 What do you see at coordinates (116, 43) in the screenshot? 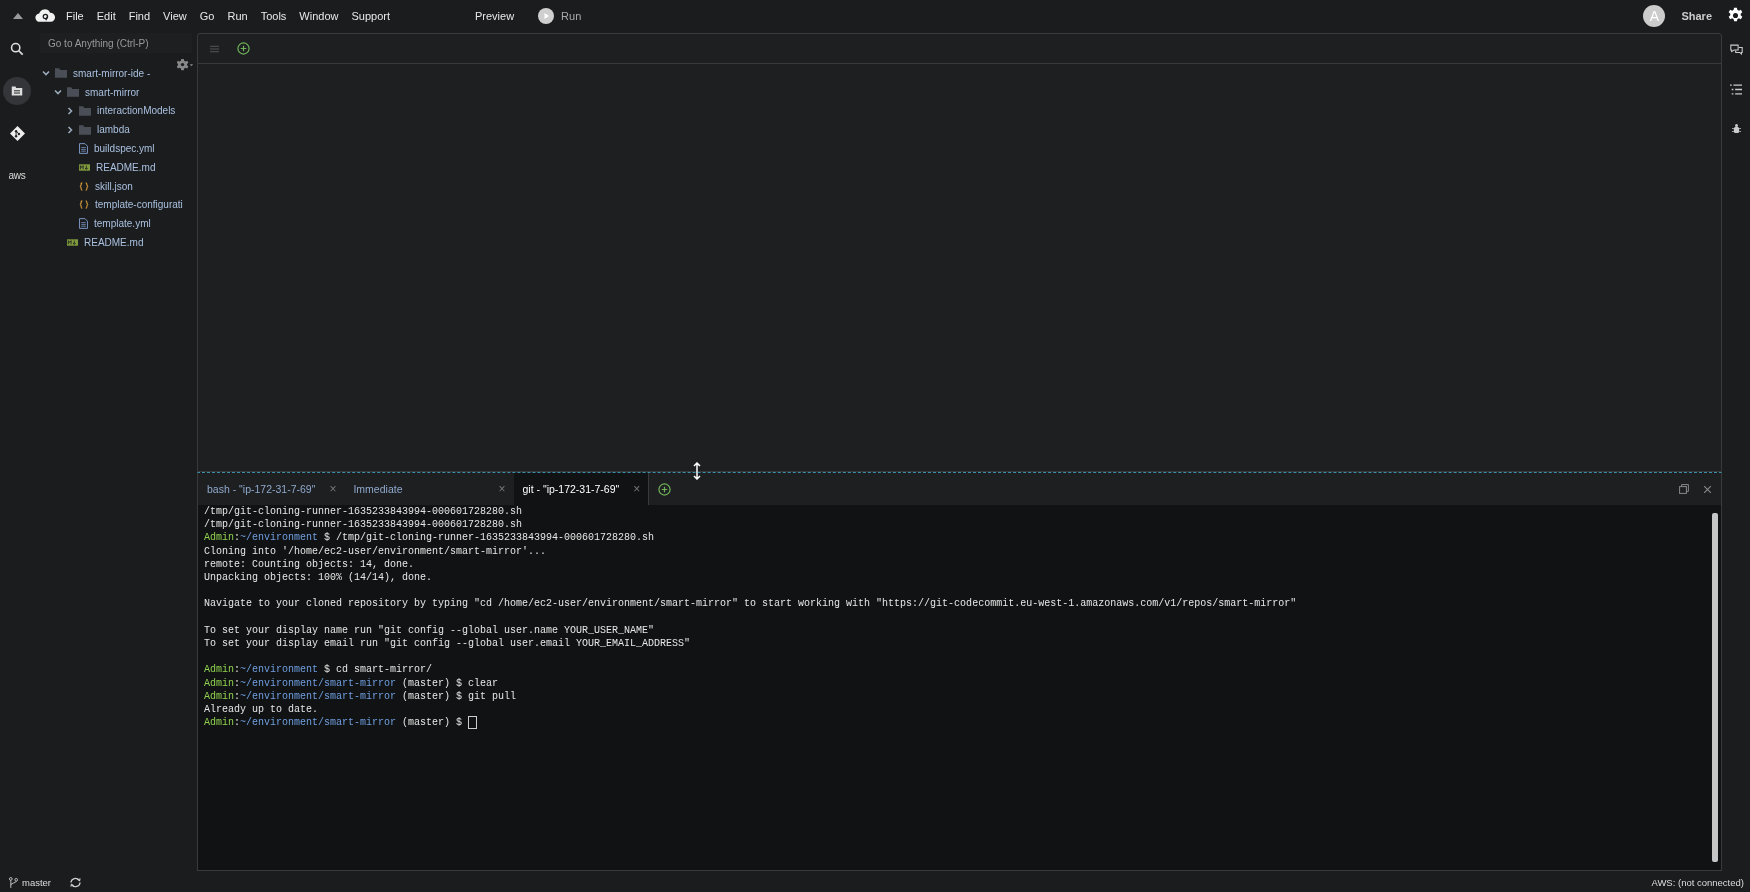
I see `search-field: Go to Anything (Ctrl-P)` at bounding box center [116, 43].